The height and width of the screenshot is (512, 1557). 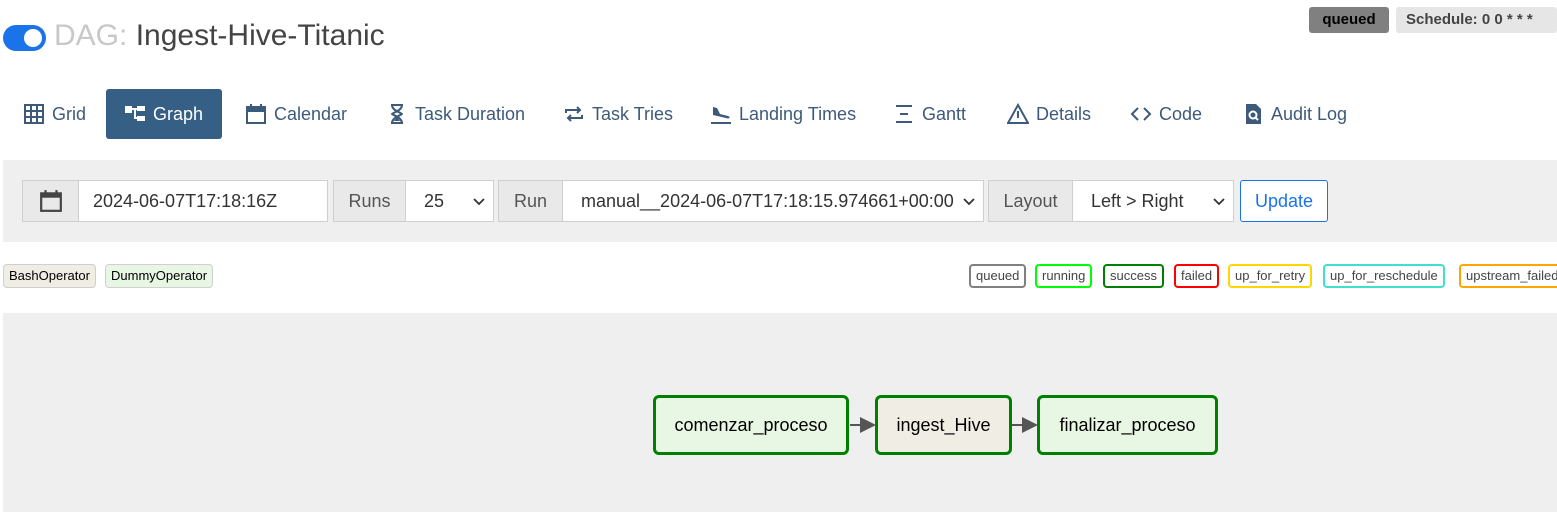 What do you see at coordinates (1181, 113) in the screenshot?
I see `tab-label: Code` at bounding box center [1181, 113].